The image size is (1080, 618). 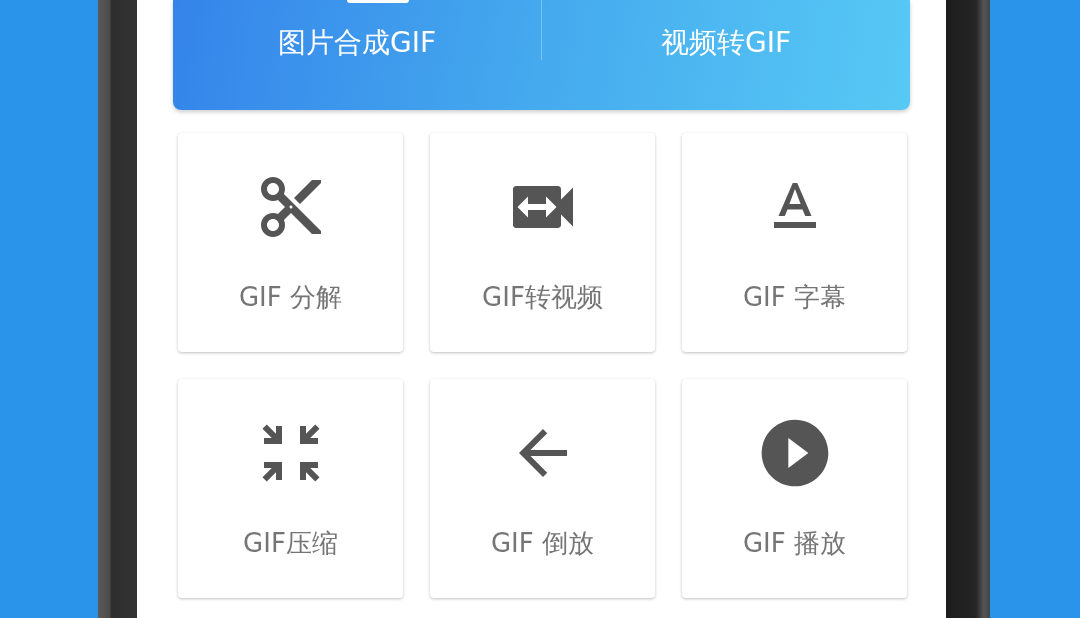 I want to click on tool-label: GIF 播放, so click(x=794, y=543).